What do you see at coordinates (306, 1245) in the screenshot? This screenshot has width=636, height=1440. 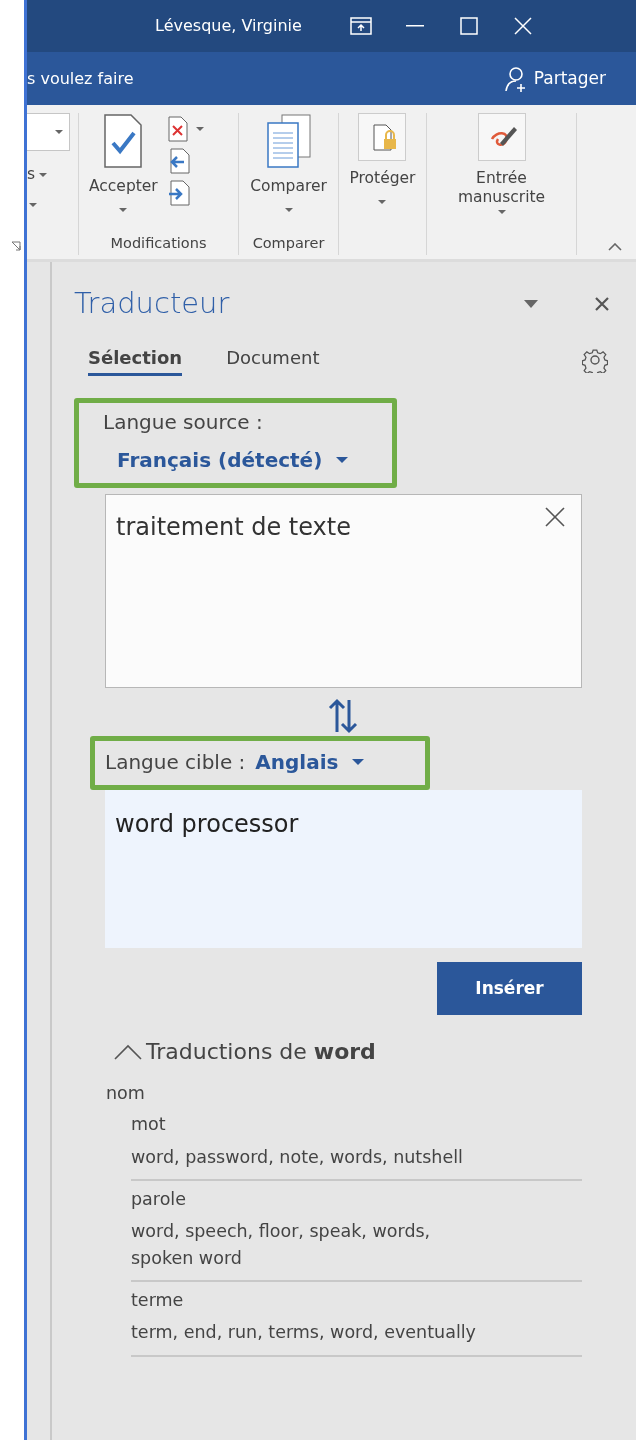 I see `synonym-list: word, speech, floor, speak, words, spoken word` at bounding box center [306, 1245].